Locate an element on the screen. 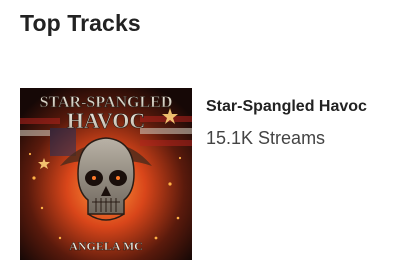 Image resolution: width=400 pixels, height=268 pixels. track-info: Star-Spangled Havoc 15.1K Streams is located at coordinates (286, 123).